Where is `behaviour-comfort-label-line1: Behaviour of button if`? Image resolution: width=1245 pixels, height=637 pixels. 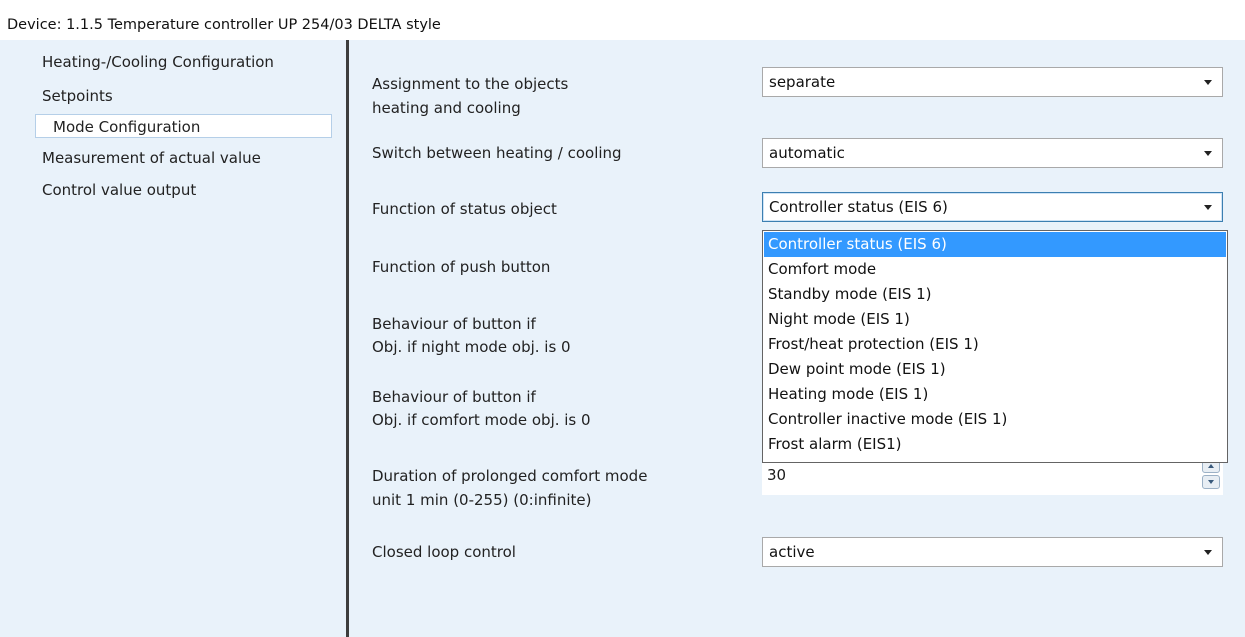 behaviour-comfort-label-line1: Behaviour of button if is located at coordinates (454, 397).